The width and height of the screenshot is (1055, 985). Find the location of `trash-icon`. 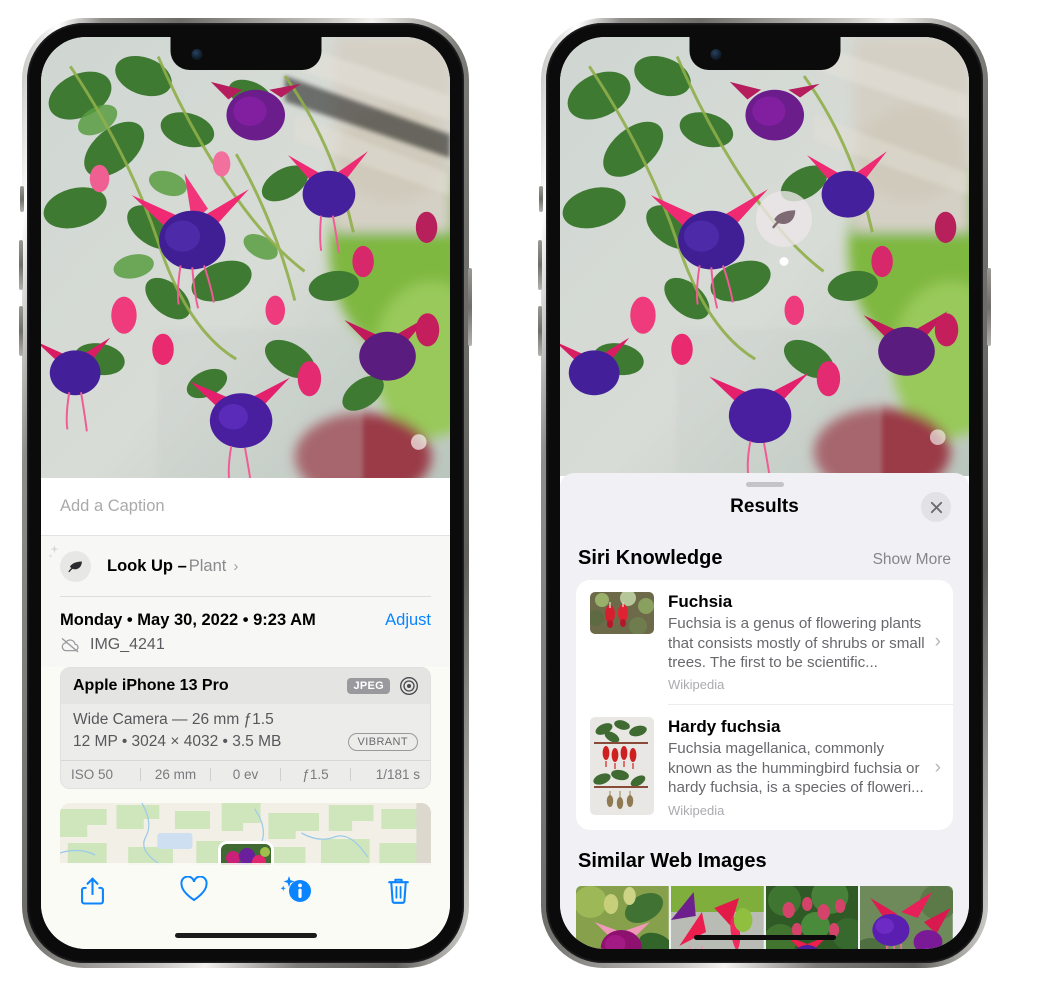

trash-icon is located at coordinates (399, 891).